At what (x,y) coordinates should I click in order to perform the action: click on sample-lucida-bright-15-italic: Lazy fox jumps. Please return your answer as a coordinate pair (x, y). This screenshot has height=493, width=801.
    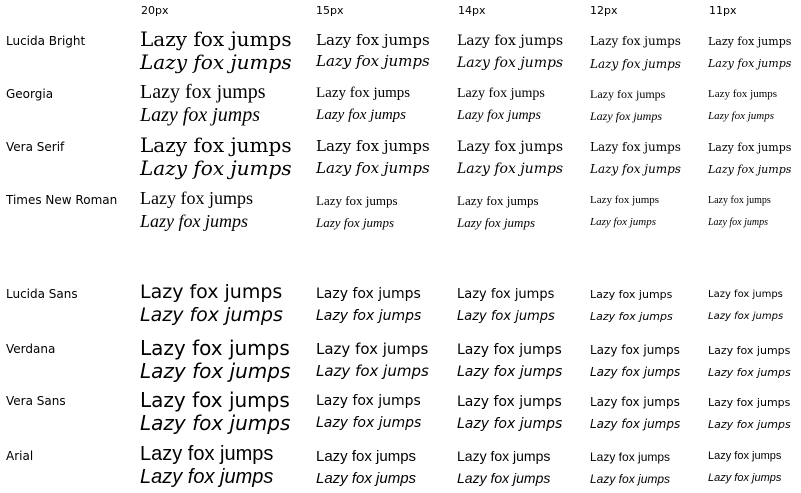
    Looking at the image, I should click on (373, 61).